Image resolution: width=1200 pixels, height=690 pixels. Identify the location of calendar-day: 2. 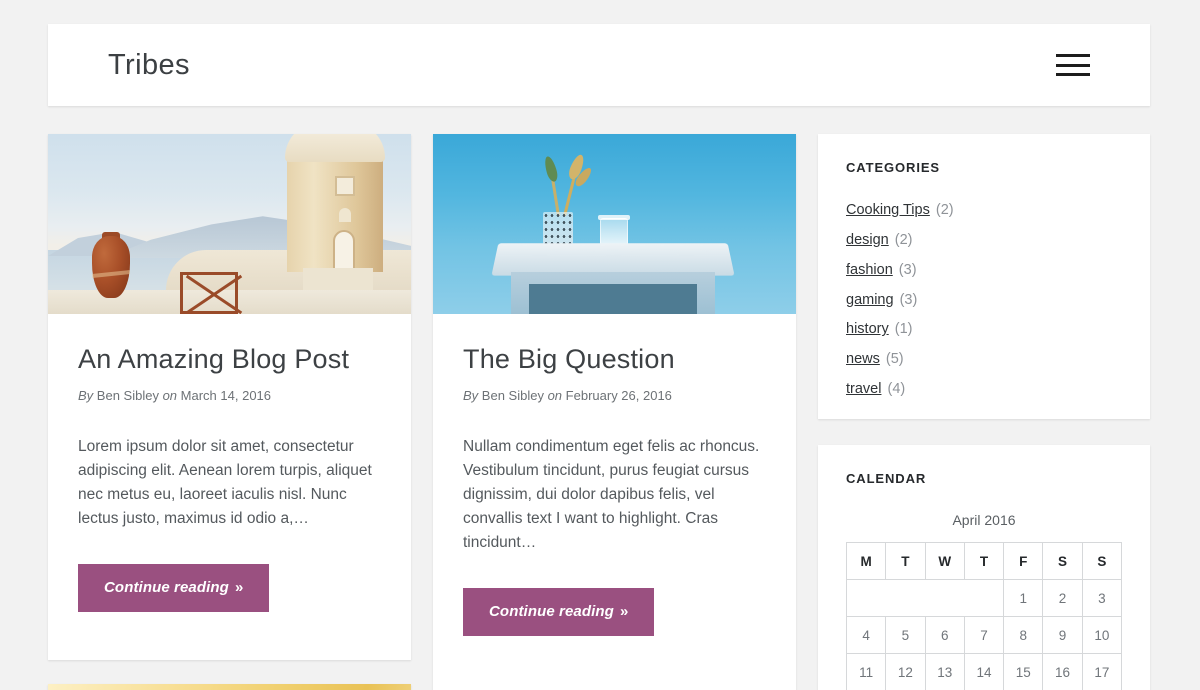
(1062, 598).